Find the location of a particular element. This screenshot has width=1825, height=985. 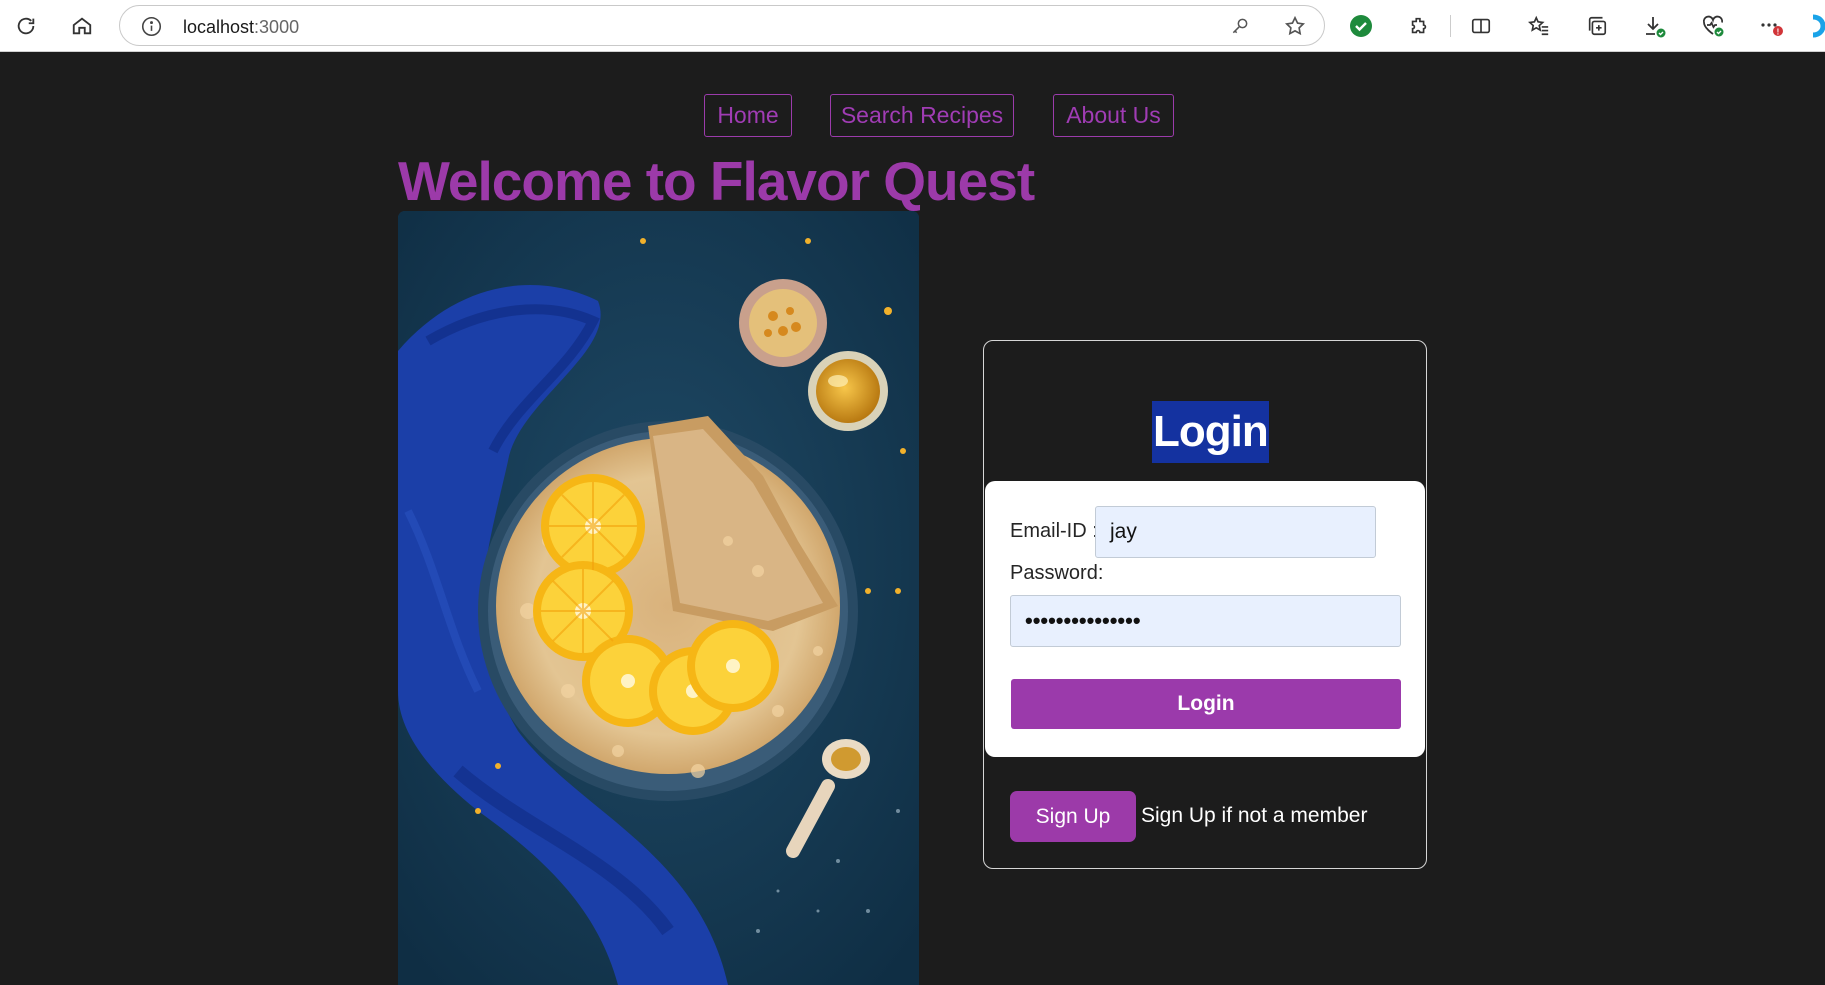

copilot-icon is located at coordinates (1814, 26).